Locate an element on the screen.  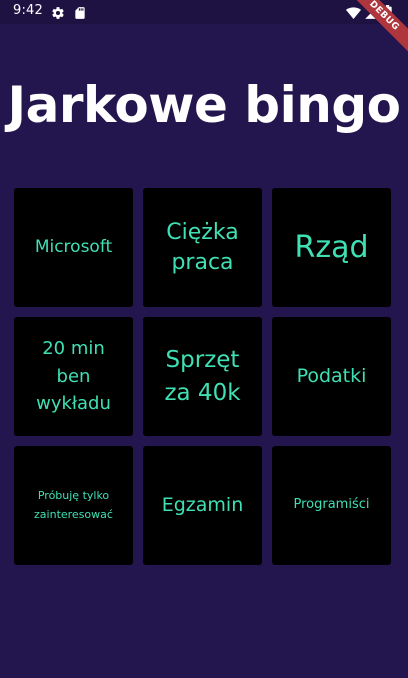
bingo-tile: Programiści is located at coordinates (331, 505).